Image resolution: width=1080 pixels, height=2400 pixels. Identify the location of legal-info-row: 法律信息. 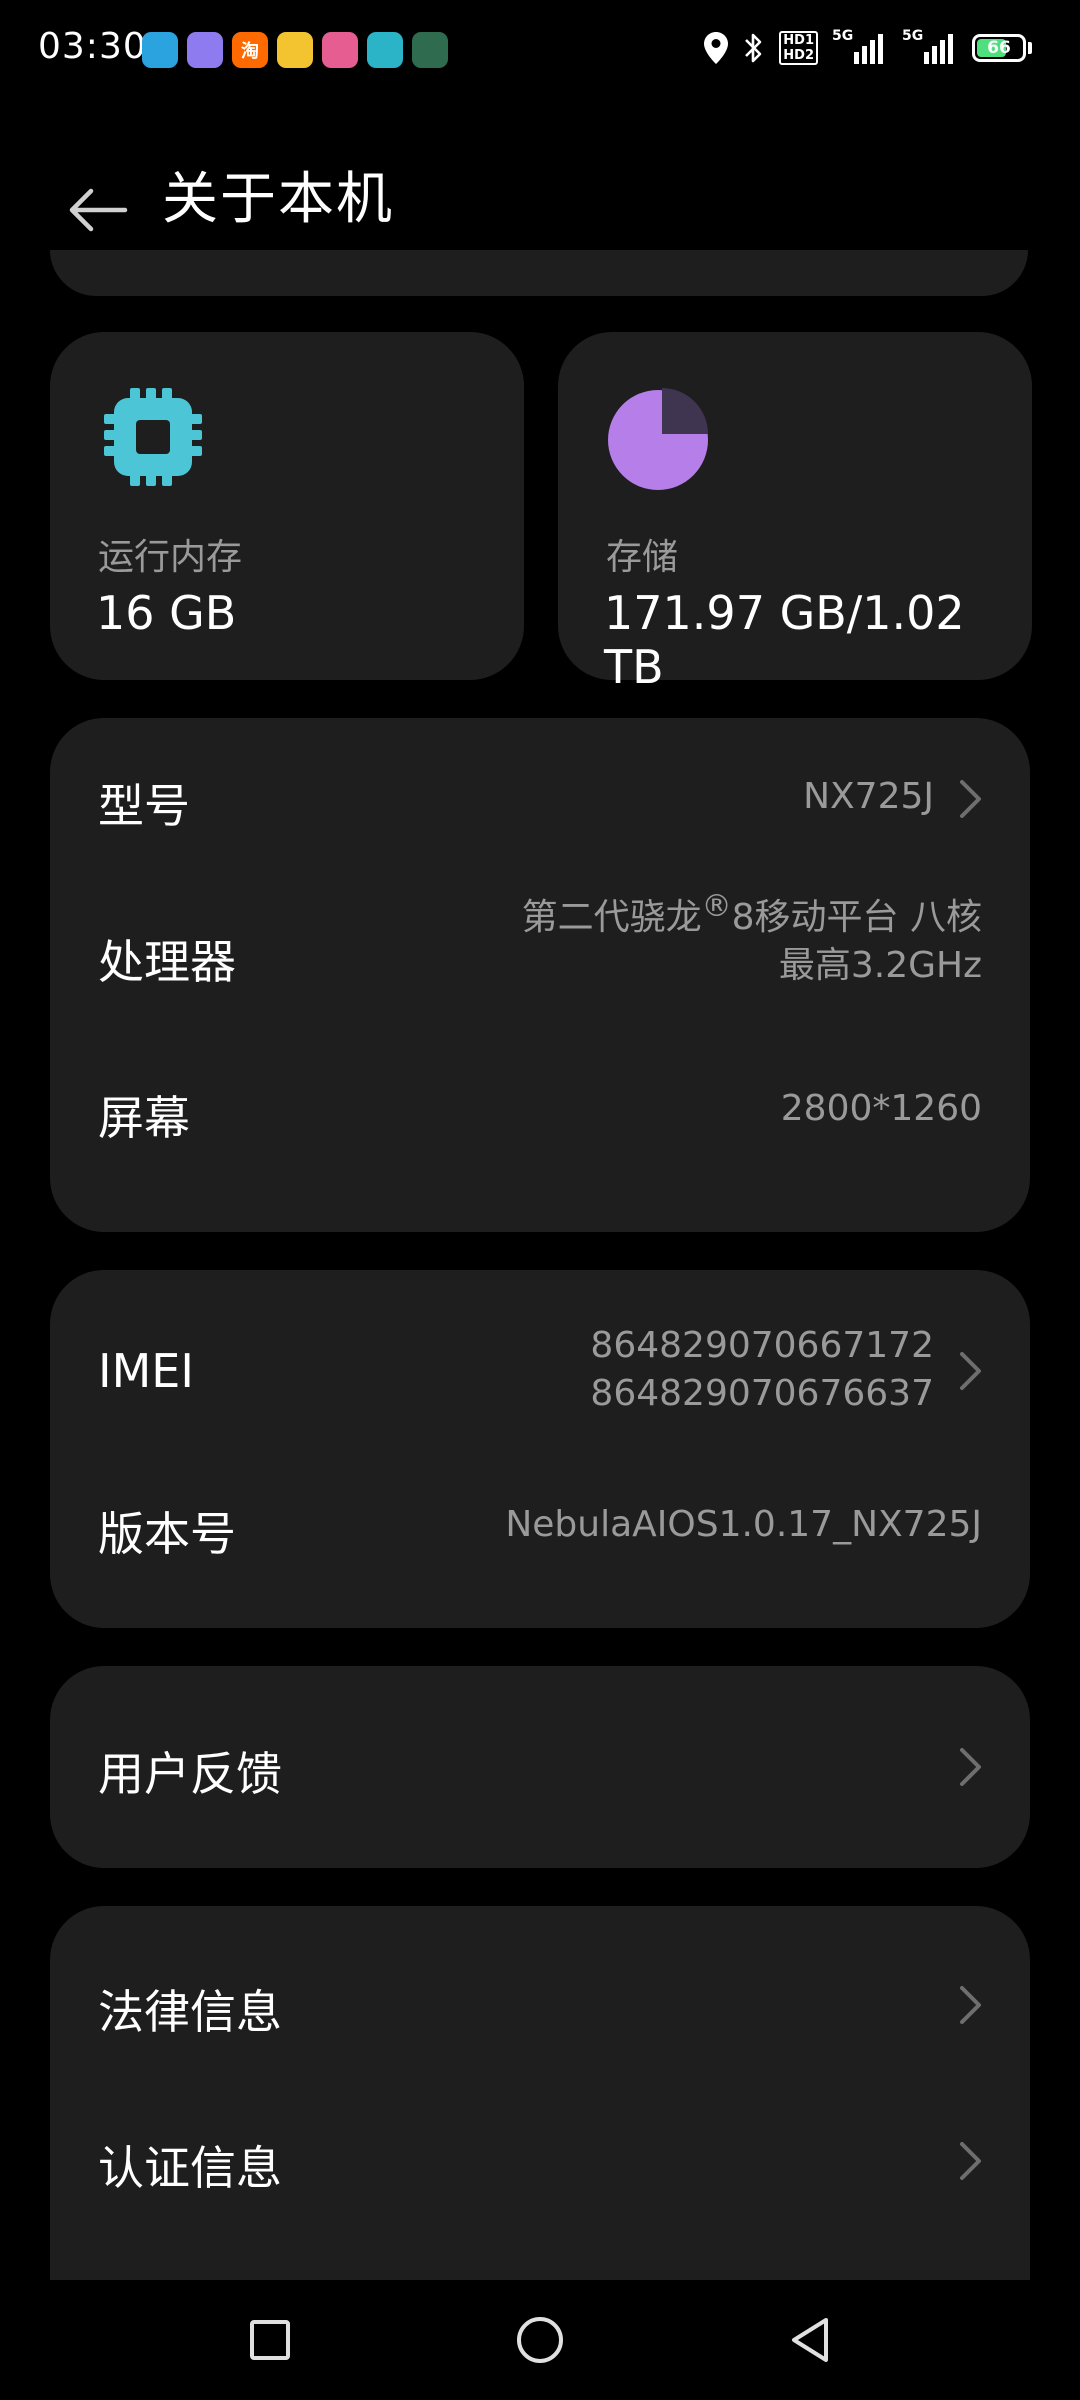
(540, 1986).